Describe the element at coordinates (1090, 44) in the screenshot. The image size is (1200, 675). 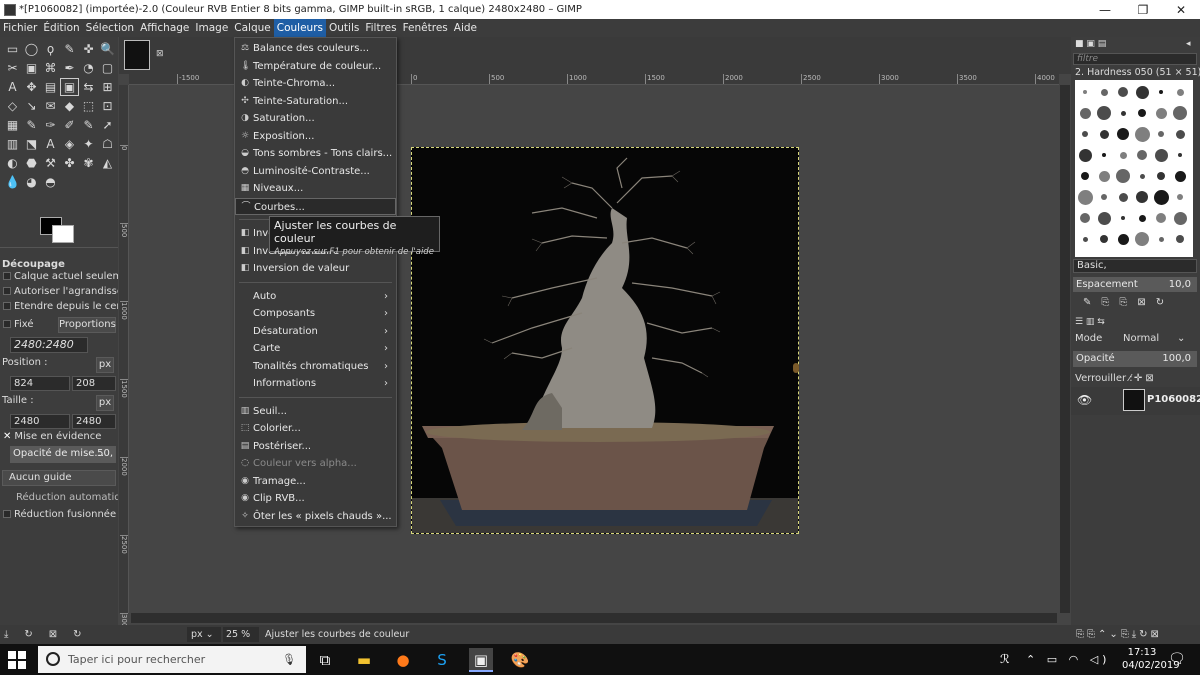
I see `dock-tab-icons: ■ ▣ ▤` at that location.